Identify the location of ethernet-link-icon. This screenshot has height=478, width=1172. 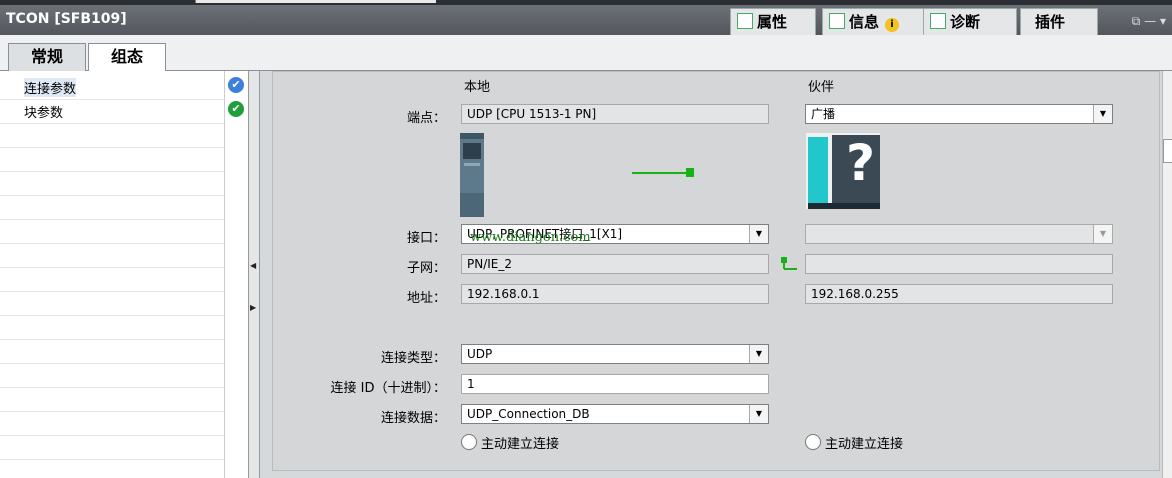
(663, 172).